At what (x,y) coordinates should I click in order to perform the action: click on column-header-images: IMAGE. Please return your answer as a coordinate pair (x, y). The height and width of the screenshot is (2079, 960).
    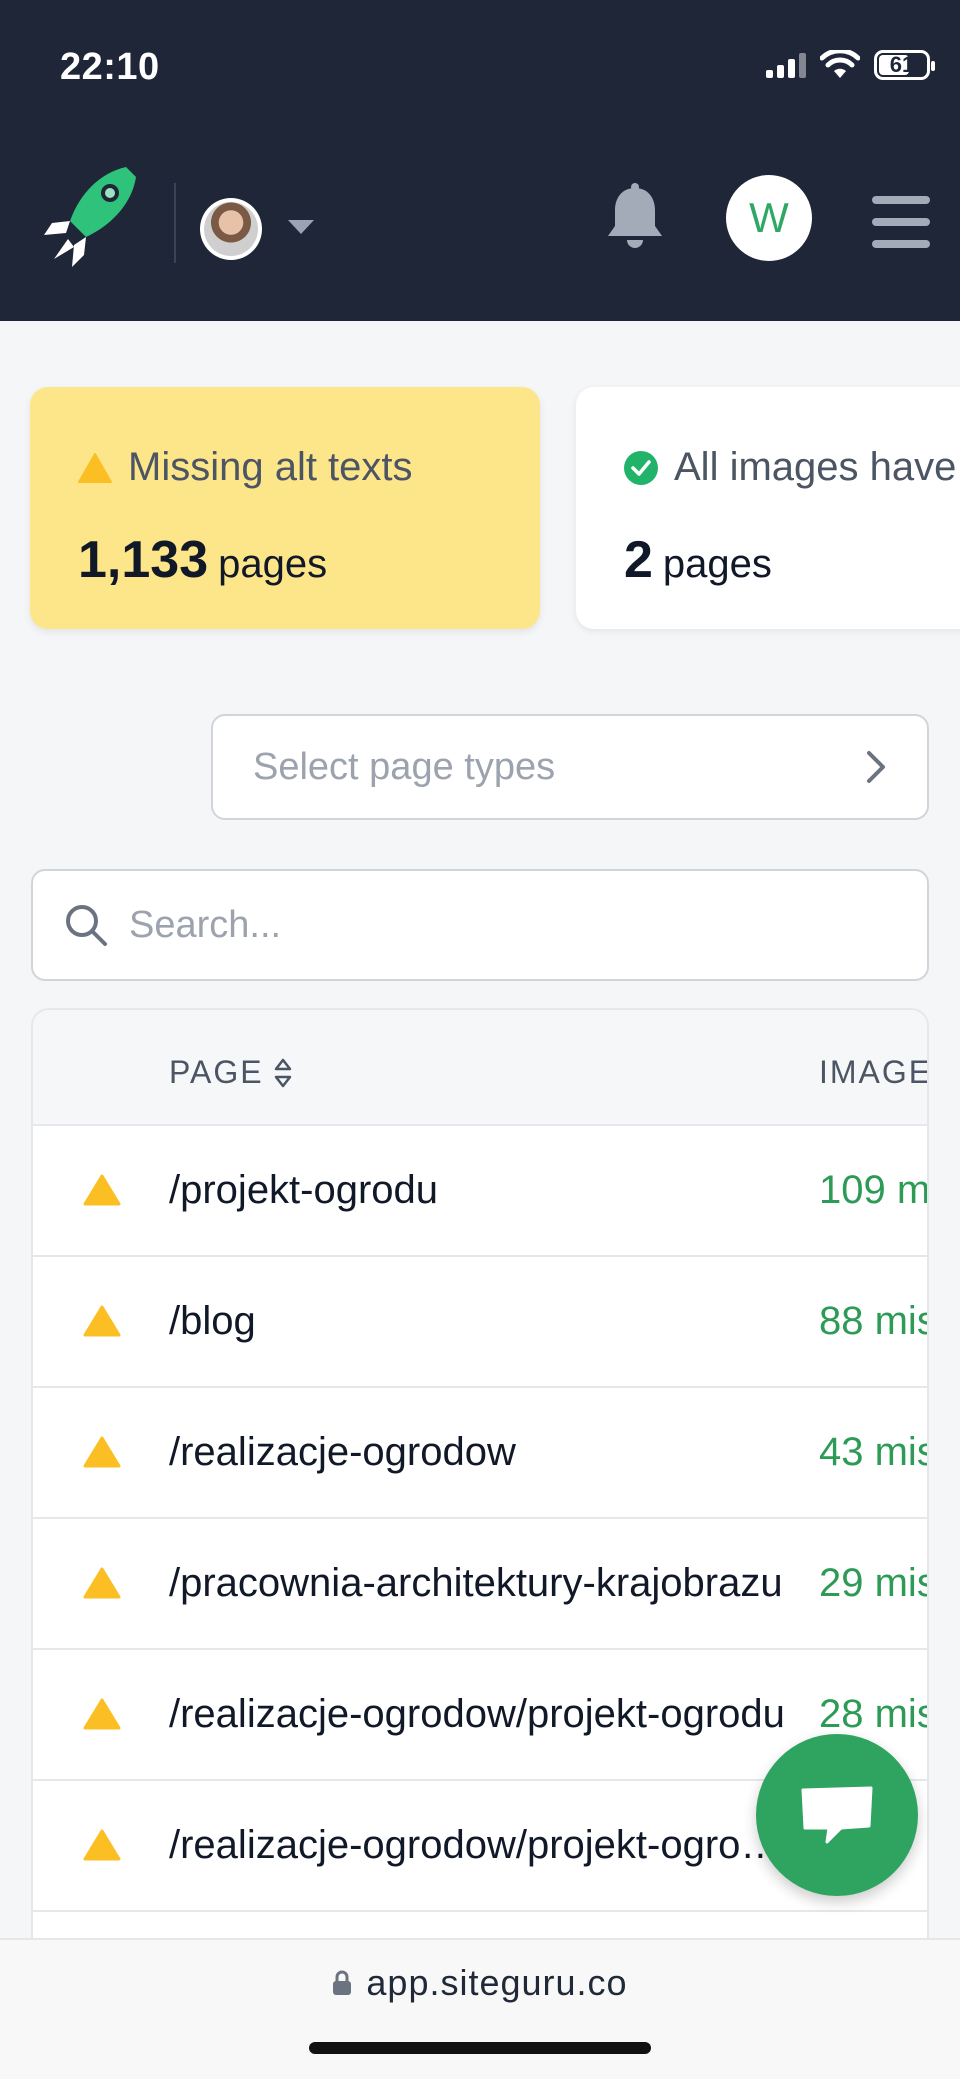
    Looking at the image, I should click on (873, 1072).